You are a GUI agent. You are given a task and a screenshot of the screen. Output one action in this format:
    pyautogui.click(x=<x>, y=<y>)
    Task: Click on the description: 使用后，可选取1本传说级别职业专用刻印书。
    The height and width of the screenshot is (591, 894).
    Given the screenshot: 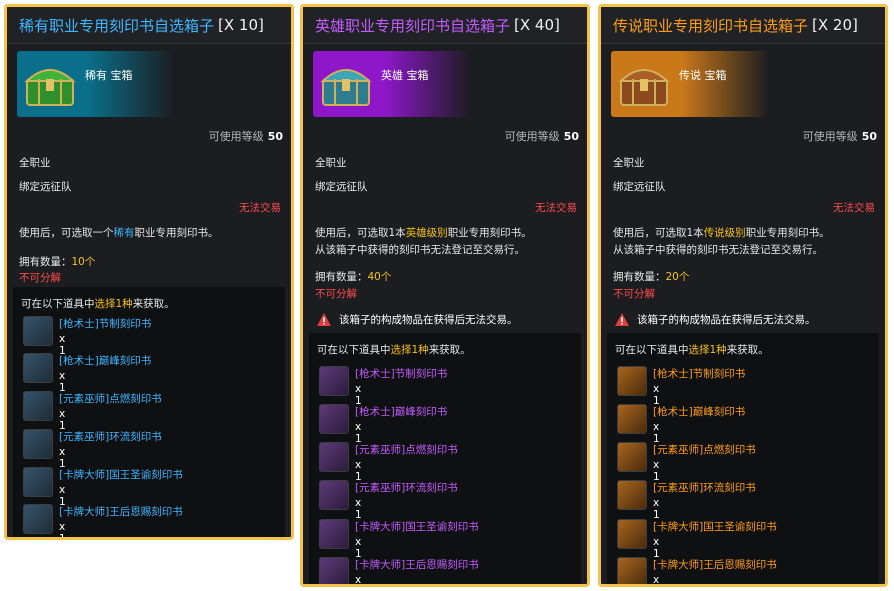 What is the action you would take?
    pyautogui.click(x=721, y=232)
    